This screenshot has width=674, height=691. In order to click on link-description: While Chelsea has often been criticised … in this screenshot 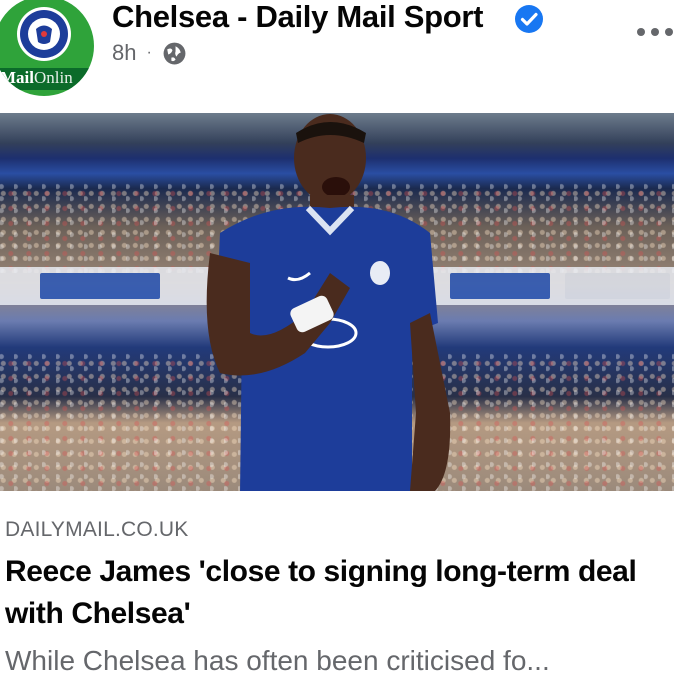, I will do `click(277, 660)`.